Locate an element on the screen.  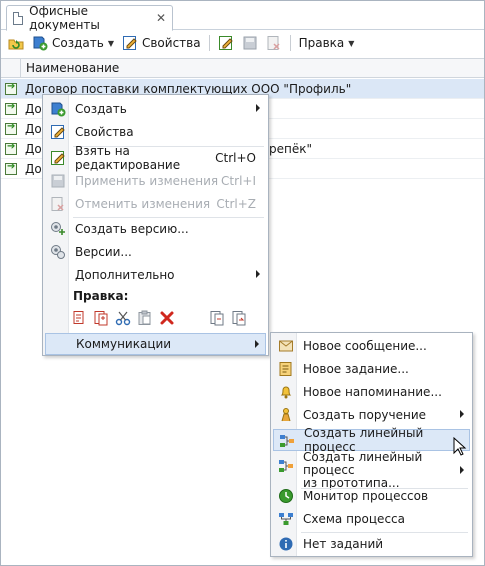
menu-item-apply: Применить изменения Ctrl+I is located at coordinates (155, 181).